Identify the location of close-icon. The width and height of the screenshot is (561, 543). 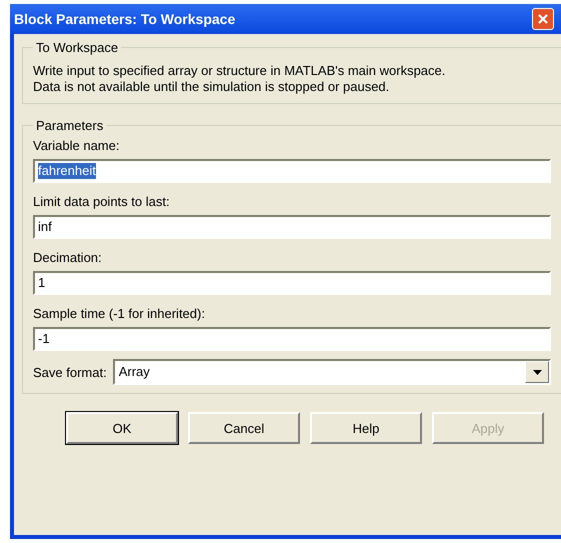
(543, 19).